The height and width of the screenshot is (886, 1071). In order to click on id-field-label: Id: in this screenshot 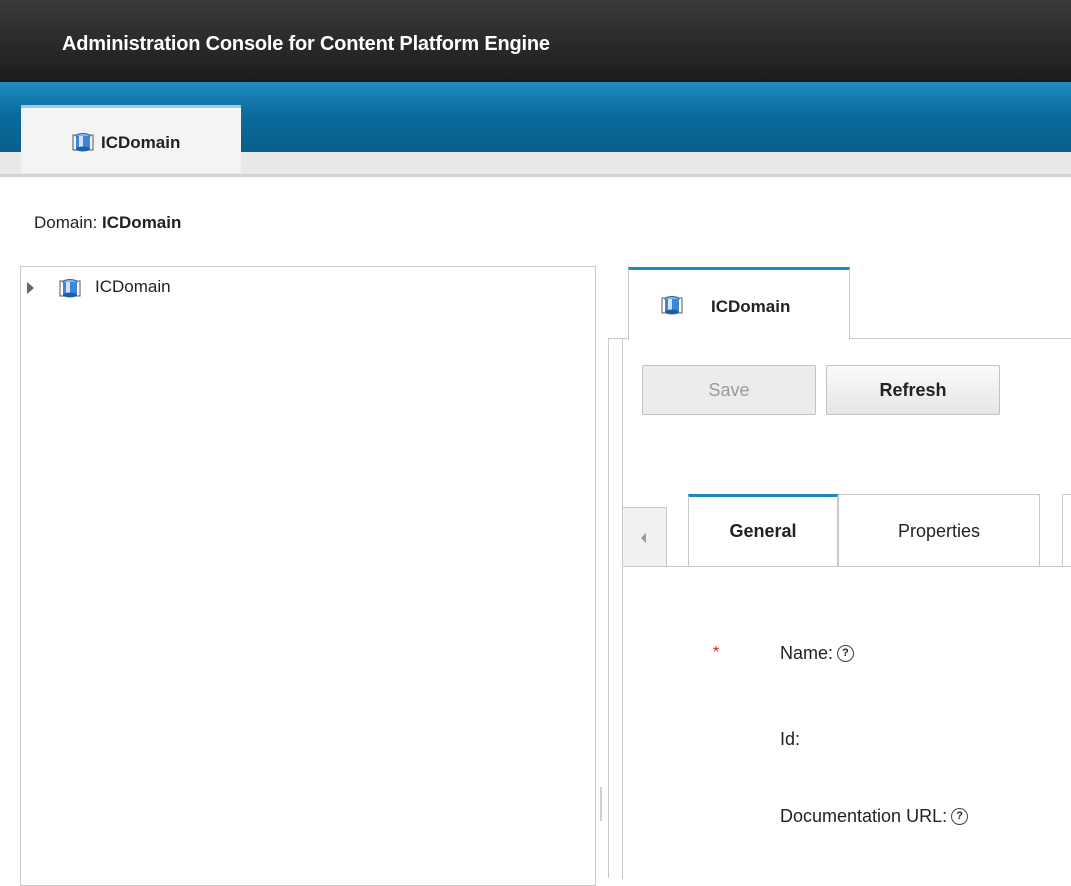, I will do `click(790, 739)`.